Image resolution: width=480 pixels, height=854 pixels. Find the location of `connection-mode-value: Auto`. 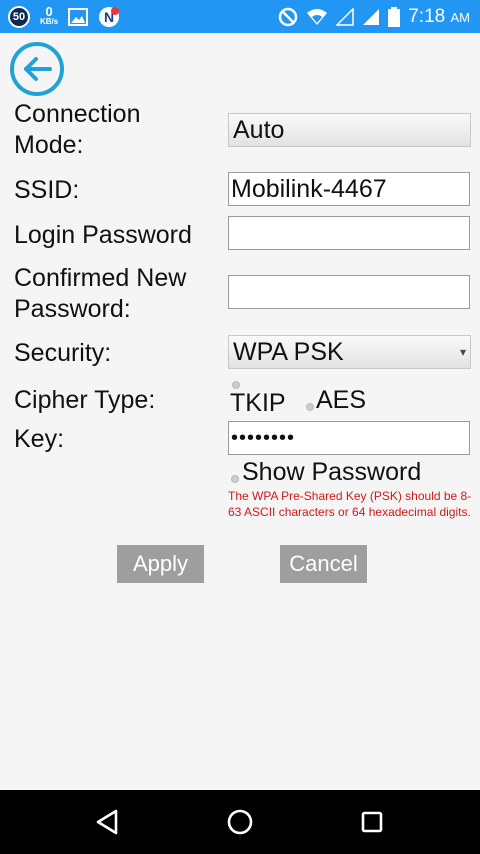

connection-mode-value: Auto is located at coordinates (259, 130).